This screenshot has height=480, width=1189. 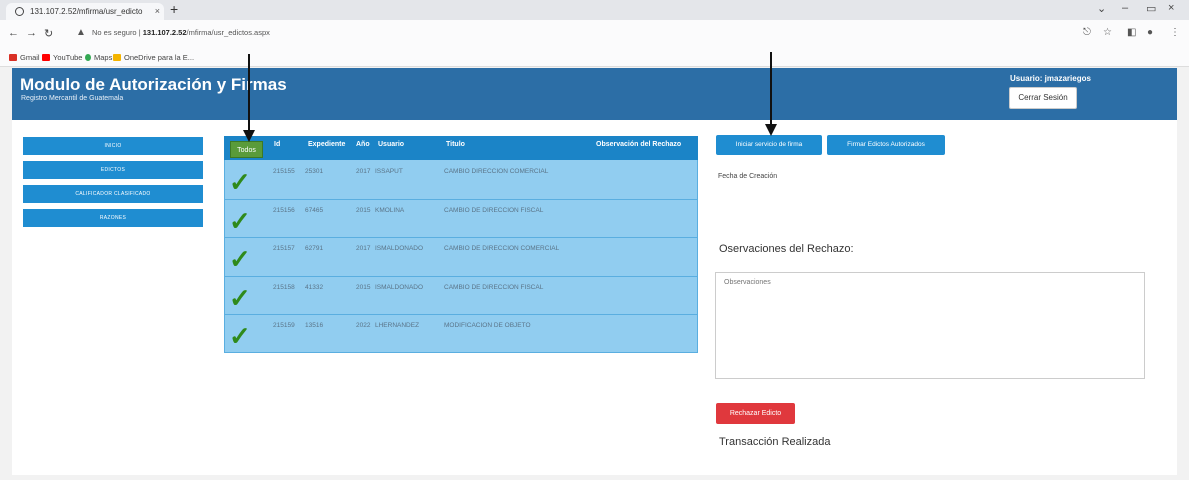 What do you see at coordinates (314, 248) in the screenshot?
I see `table-cell-expediente: 62791` at bounding box center [314, 248].